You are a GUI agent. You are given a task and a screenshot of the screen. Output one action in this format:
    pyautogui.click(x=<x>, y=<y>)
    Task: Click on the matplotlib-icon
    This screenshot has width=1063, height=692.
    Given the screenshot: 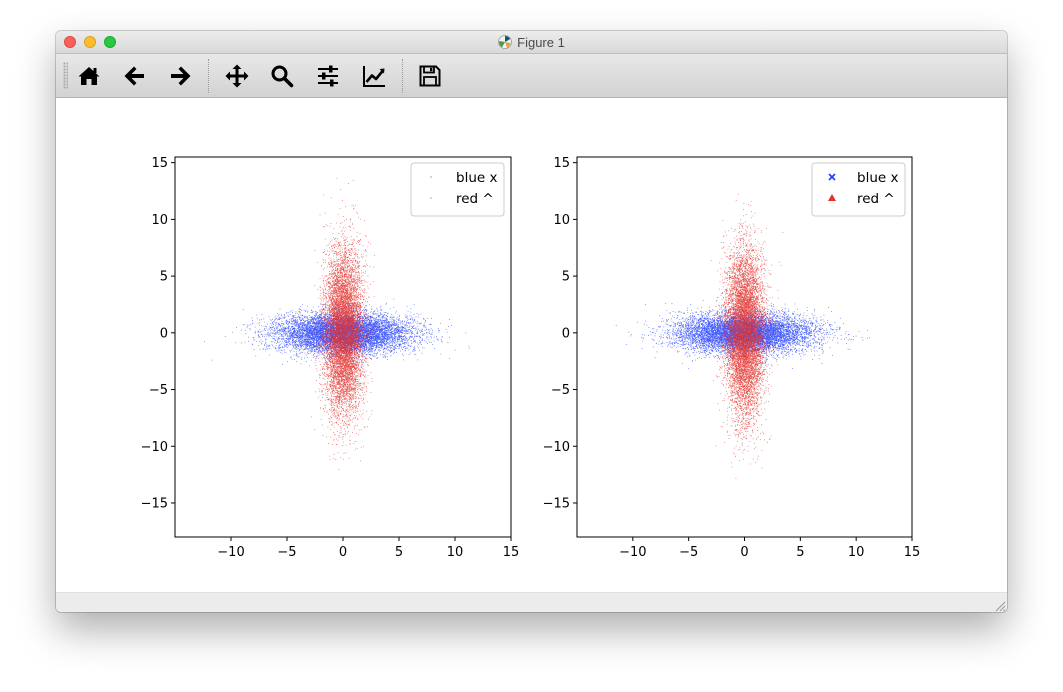 What is the action you would take?
    pyautogui.click(x=505, y=42)
    